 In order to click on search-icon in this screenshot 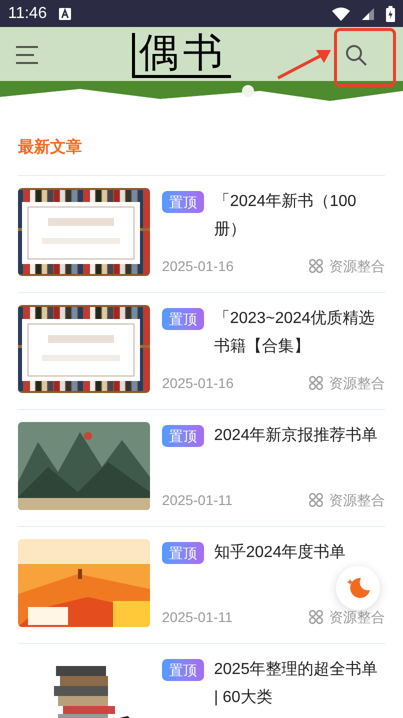, I will do `click(356, 55)`.